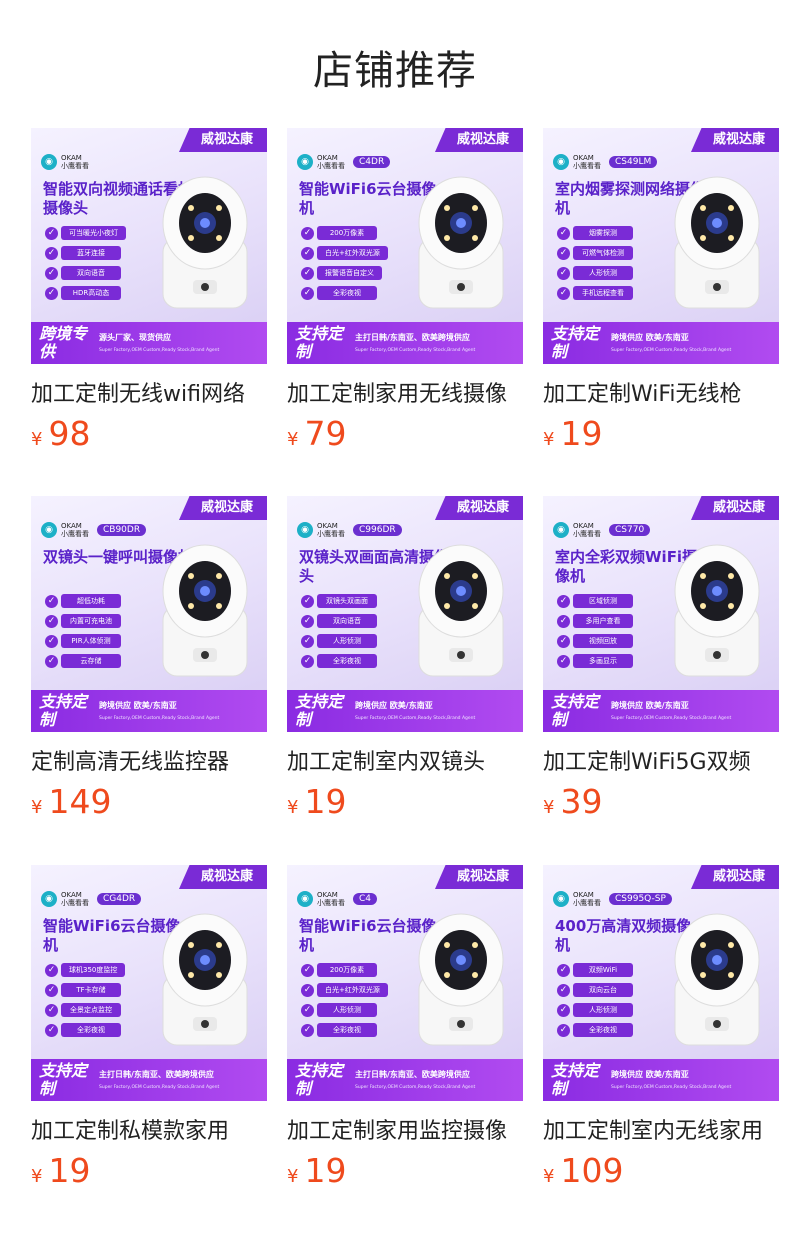 The height and width of the screenshot is (1234, 790). Describe the element at coordinates (149, 760) in the screenshot. I see `product-name: 定制高清无线监控器` at that location.